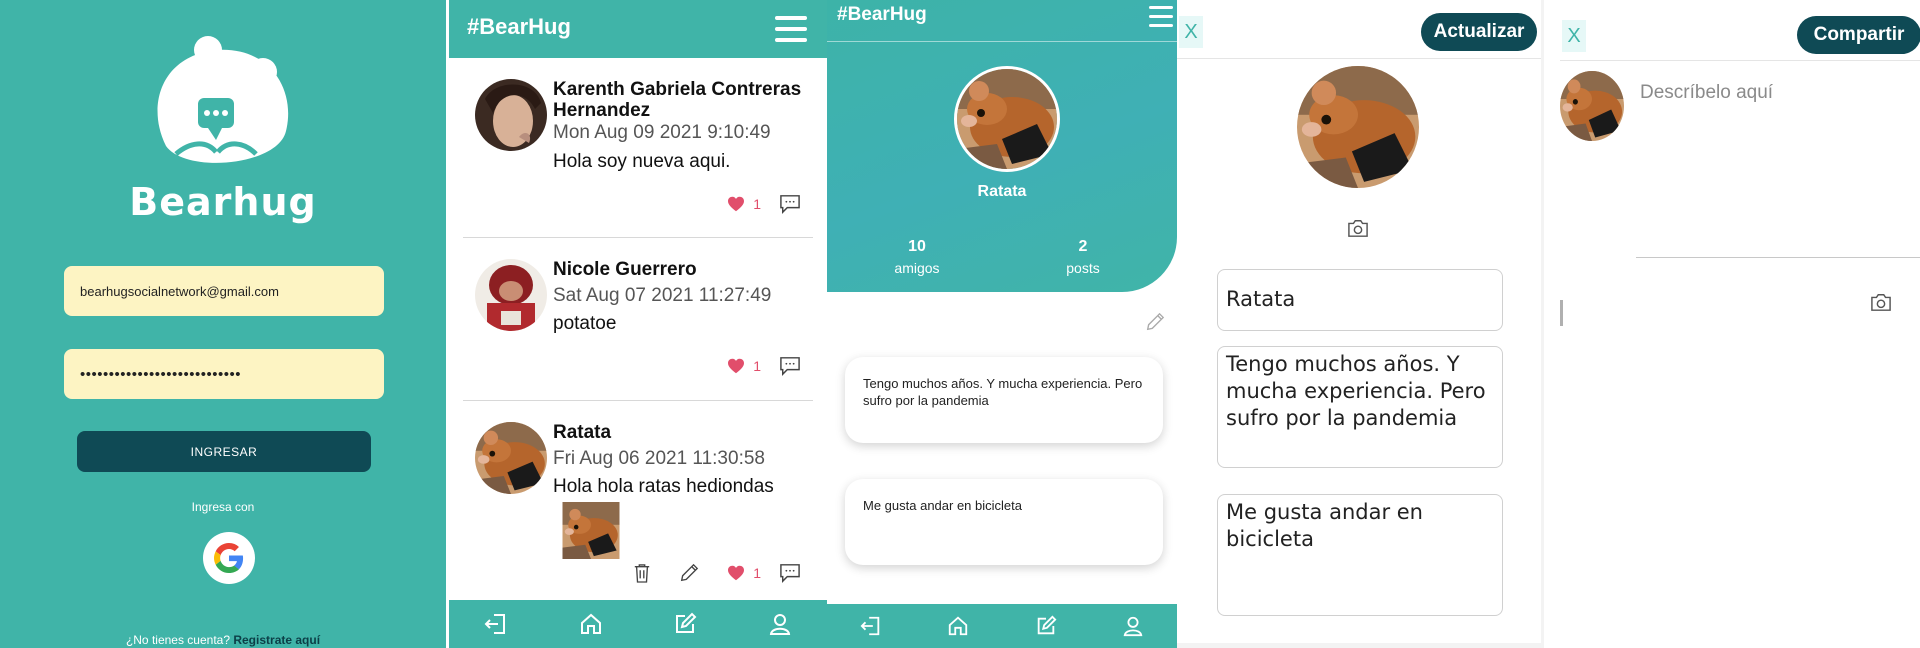 The image size is (1920, 648). I want to click on bearhug-logo, so click(224, 106).